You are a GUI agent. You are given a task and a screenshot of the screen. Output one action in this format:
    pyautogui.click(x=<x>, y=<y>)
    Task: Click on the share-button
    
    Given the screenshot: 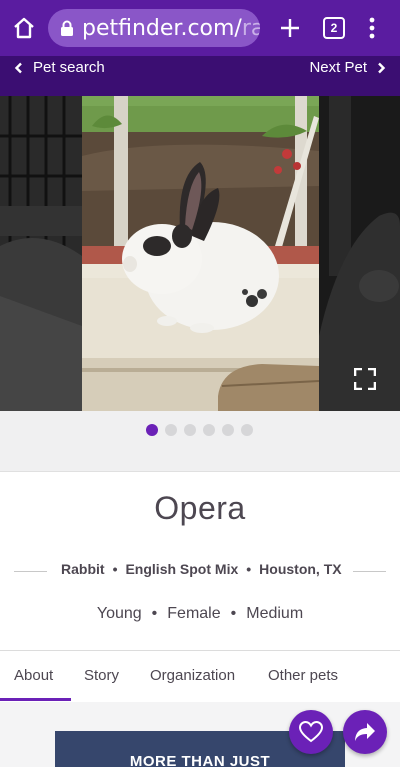 What is the action you would take?
    pyautogui.click(x=365, y=732)
    